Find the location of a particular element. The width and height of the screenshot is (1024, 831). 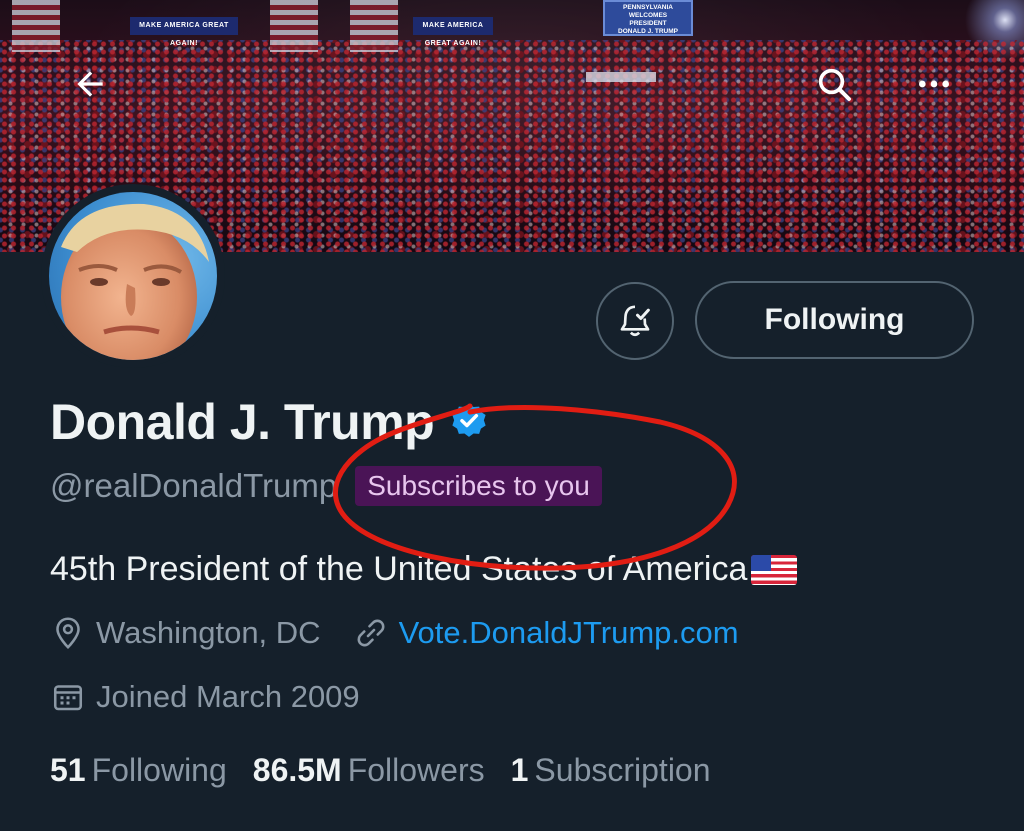

display-name: Donald J. Trump is located at coordinates (242, 422).